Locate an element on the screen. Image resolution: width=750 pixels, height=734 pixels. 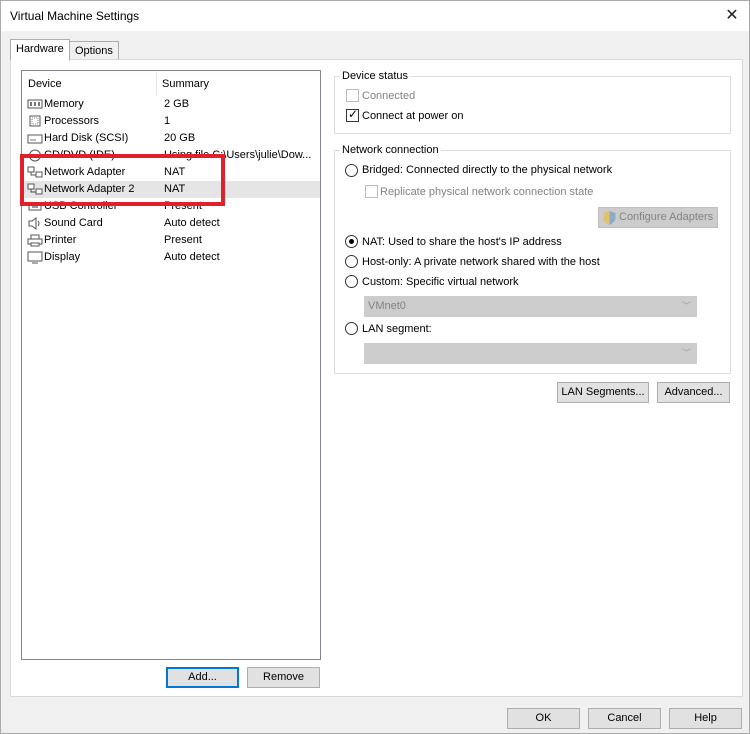
network-connection-title: Network connection is located at coordinates (390, 150).